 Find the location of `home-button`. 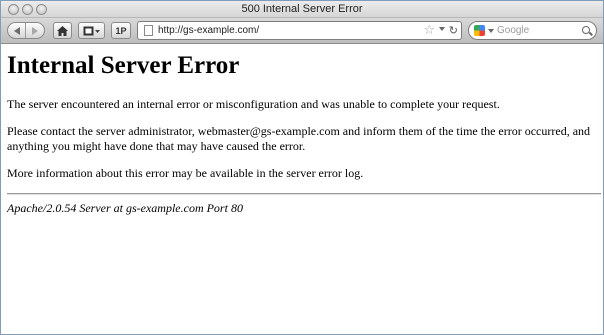

home-button is located at coordinates (62, 30).